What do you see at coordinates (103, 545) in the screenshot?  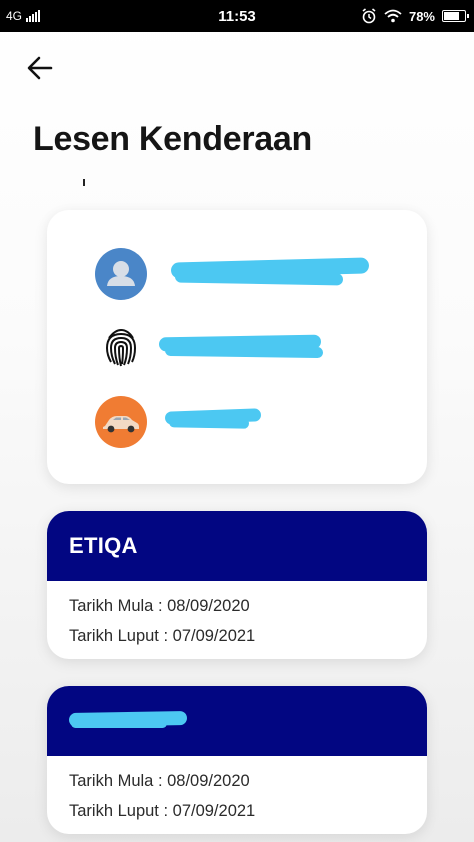 I see `insurance-company: ETIQA` at bounding box center [103, 545].